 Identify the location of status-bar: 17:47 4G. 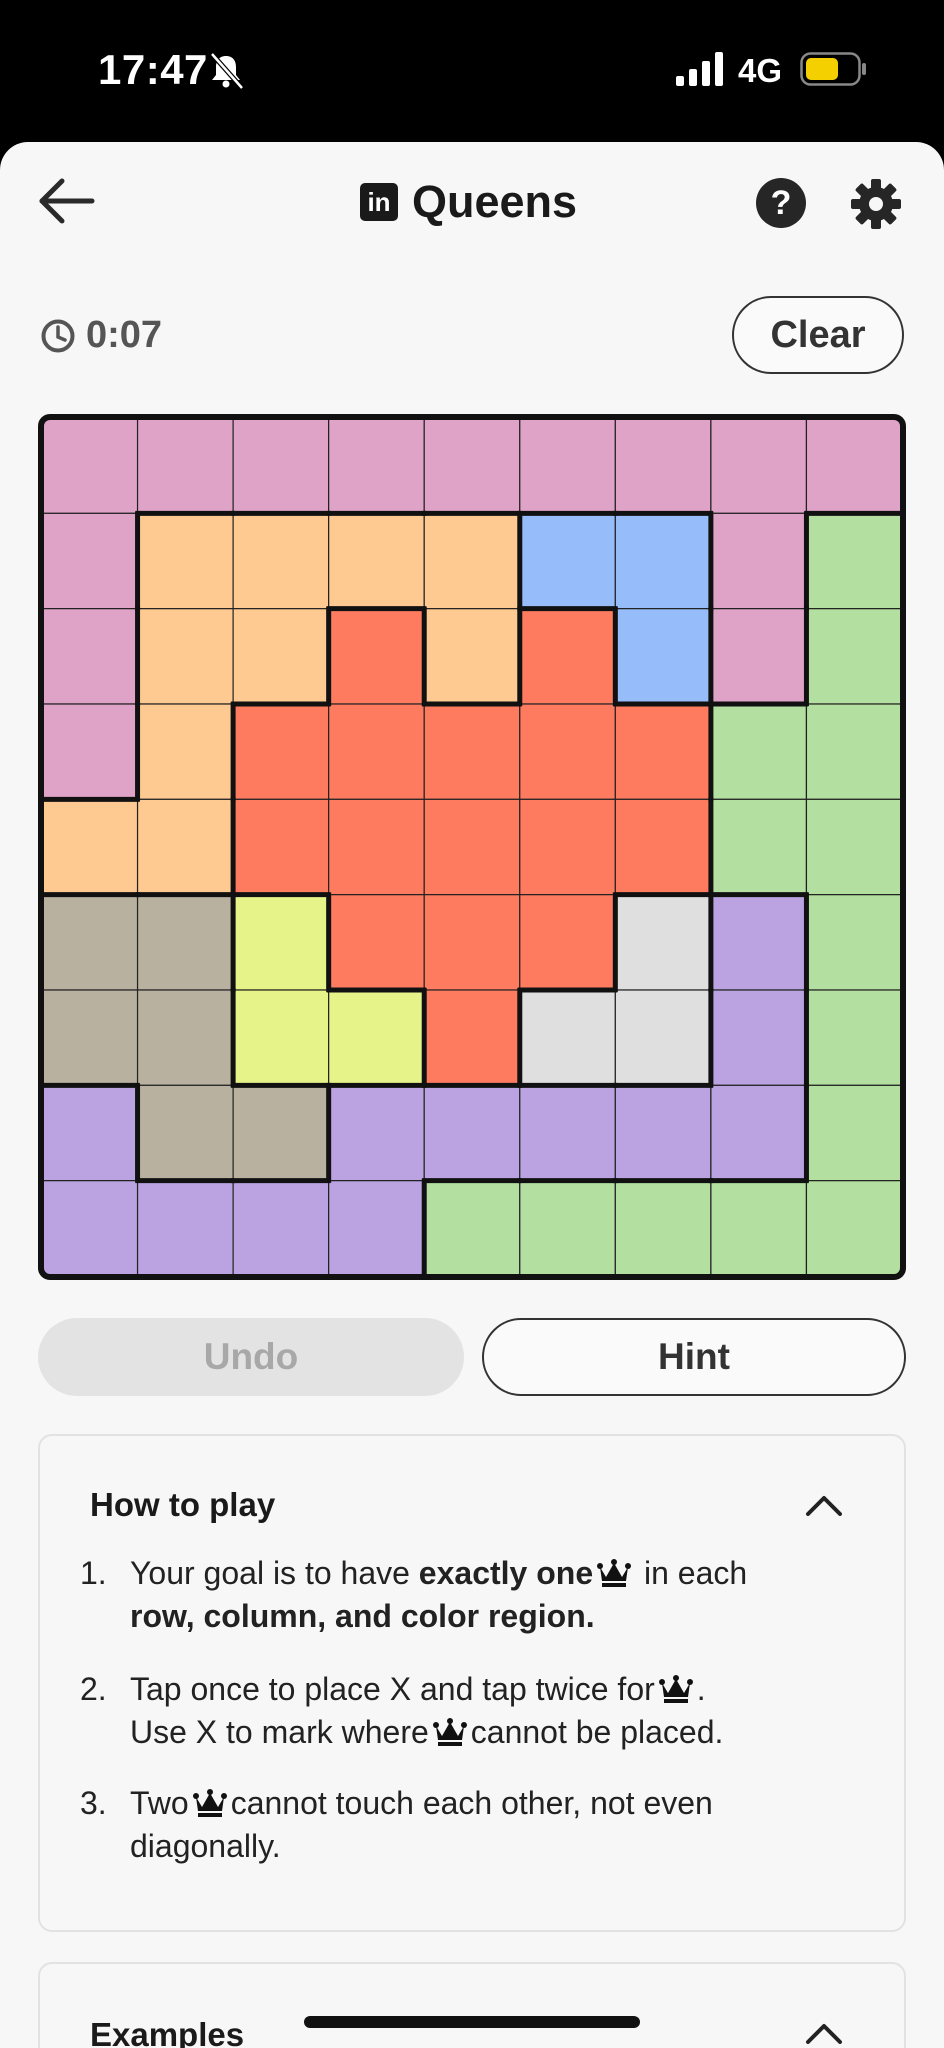
(472, 71).